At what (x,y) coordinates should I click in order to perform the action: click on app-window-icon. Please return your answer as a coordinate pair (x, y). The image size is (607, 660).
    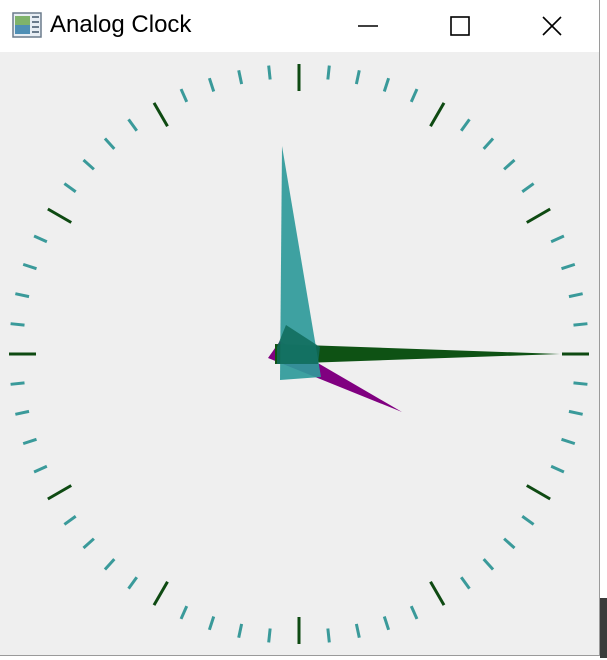
    Looking at the image, I should click on (27, 25).